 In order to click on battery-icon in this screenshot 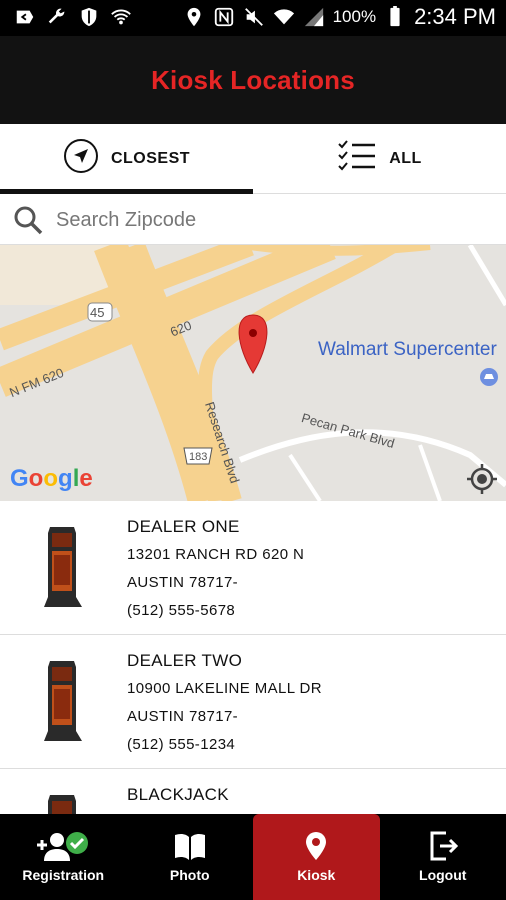, I will do `click(395, 17)`.